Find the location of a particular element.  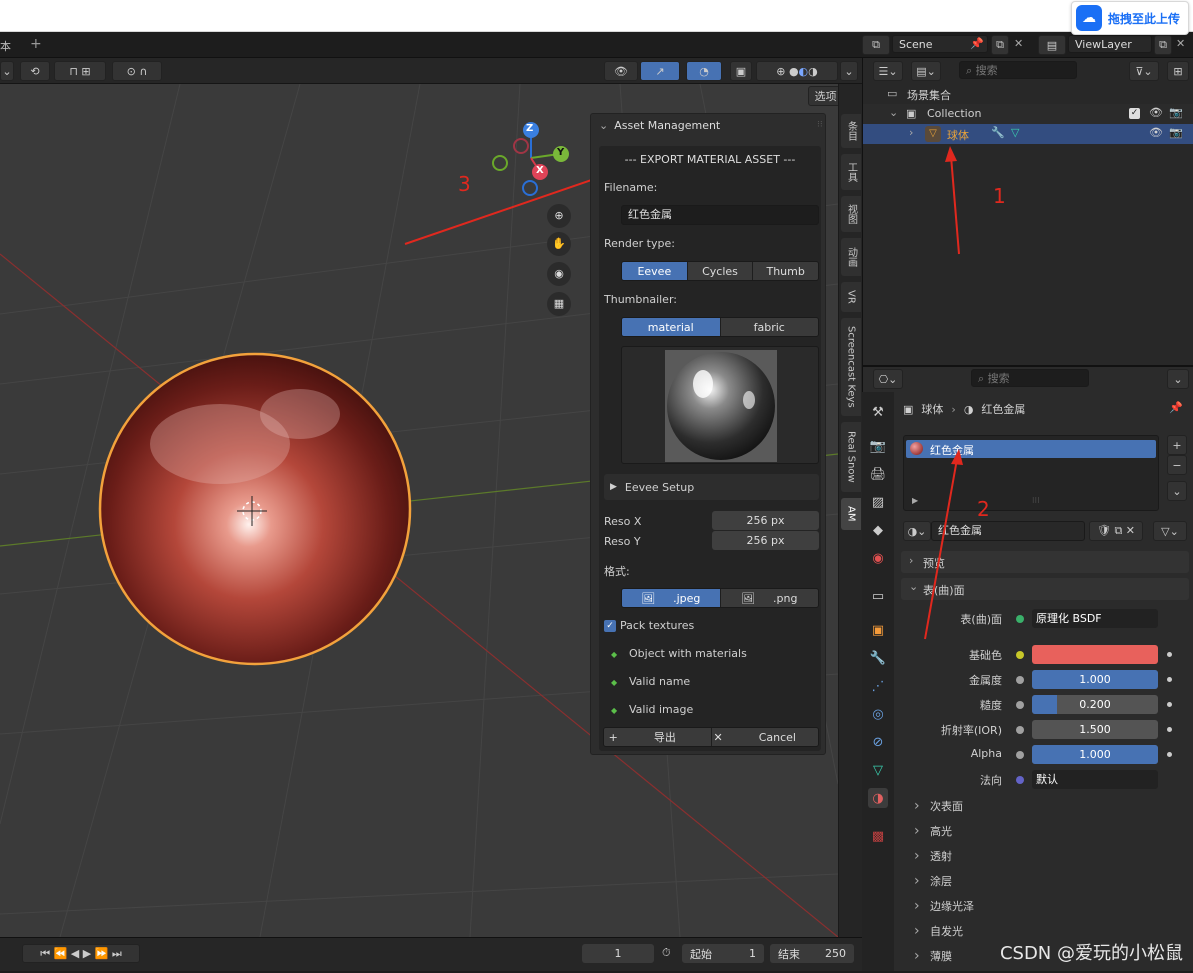

tab-tool: 工具 is located at coordinates (851, 172).